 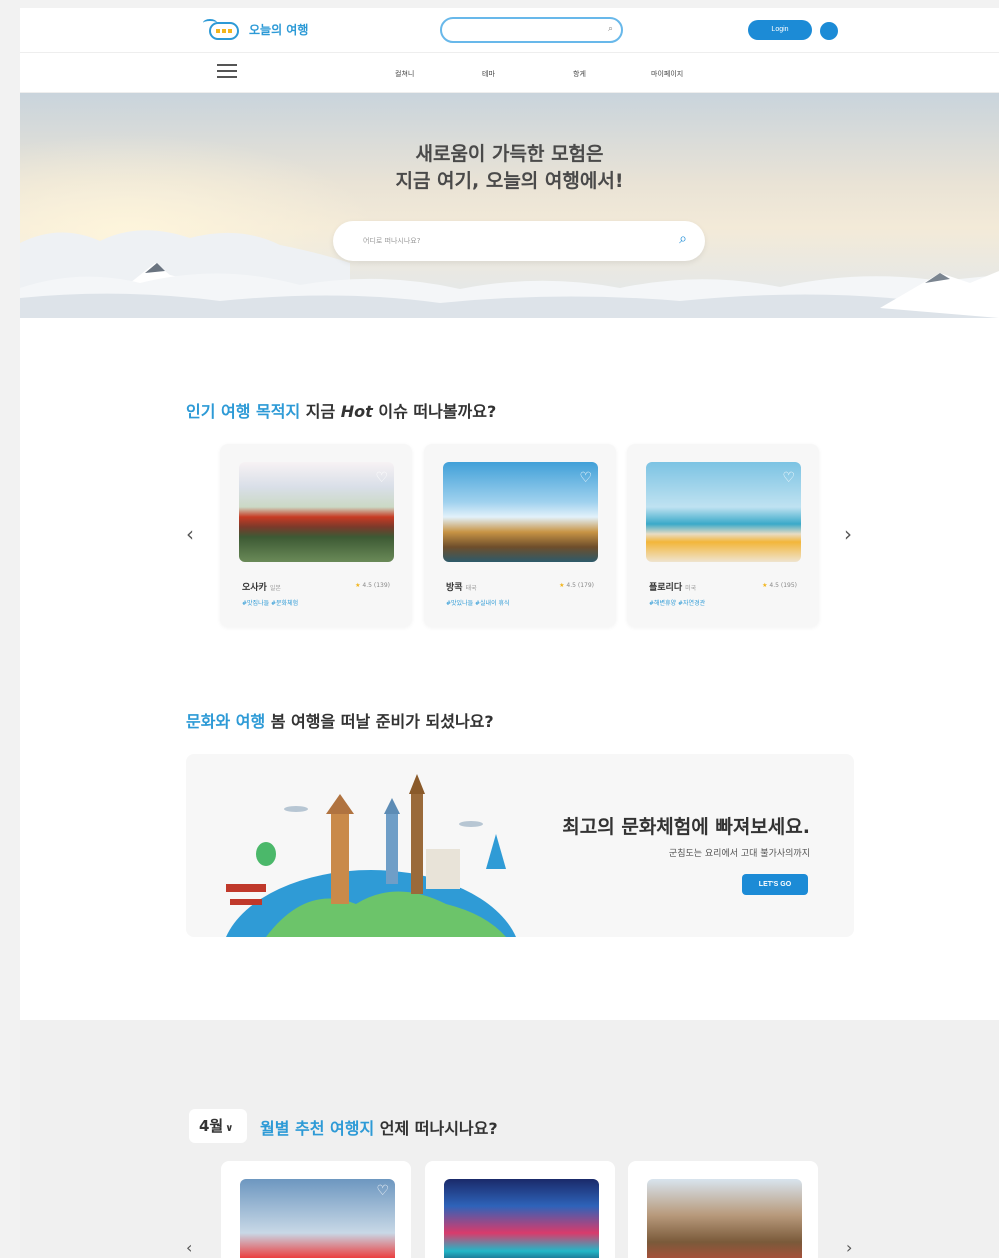 I want to click on destination-rating: ★ 4.5 (179), so click(x=576, y=585).